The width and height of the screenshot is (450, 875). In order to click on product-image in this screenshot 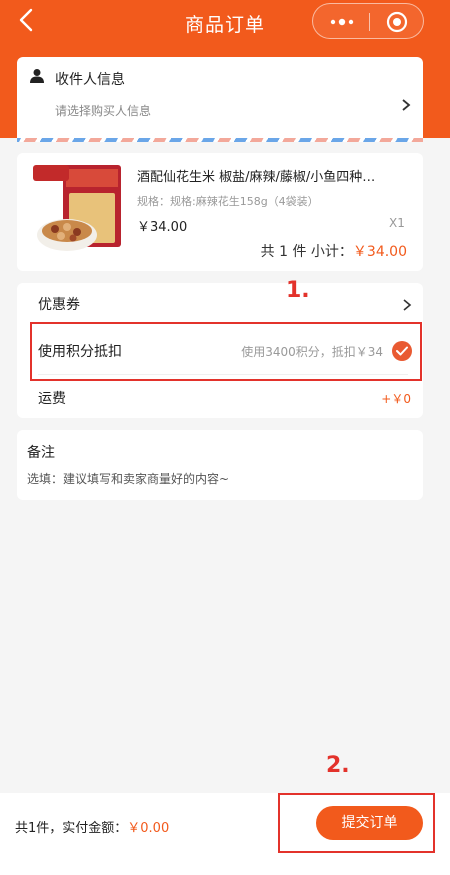, I will do `click(79, 209)`.